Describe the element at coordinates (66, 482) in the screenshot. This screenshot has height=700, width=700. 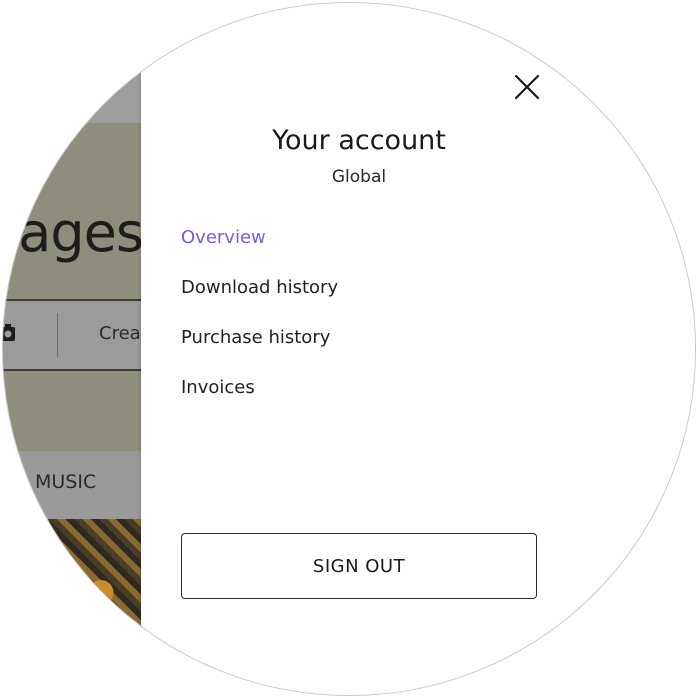
I see `tab-music: MUSIC` at that location.